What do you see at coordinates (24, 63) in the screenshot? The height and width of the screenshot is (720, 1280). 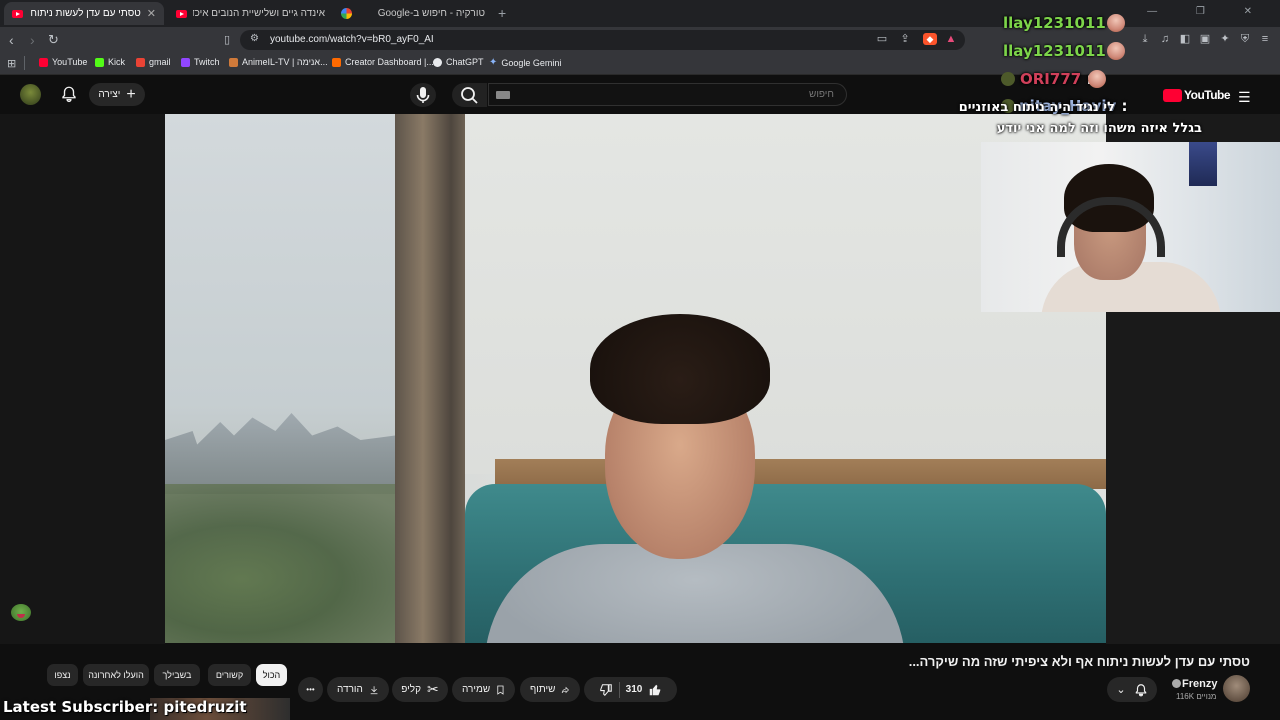 I see `divider` at bounding box center [24, 63].